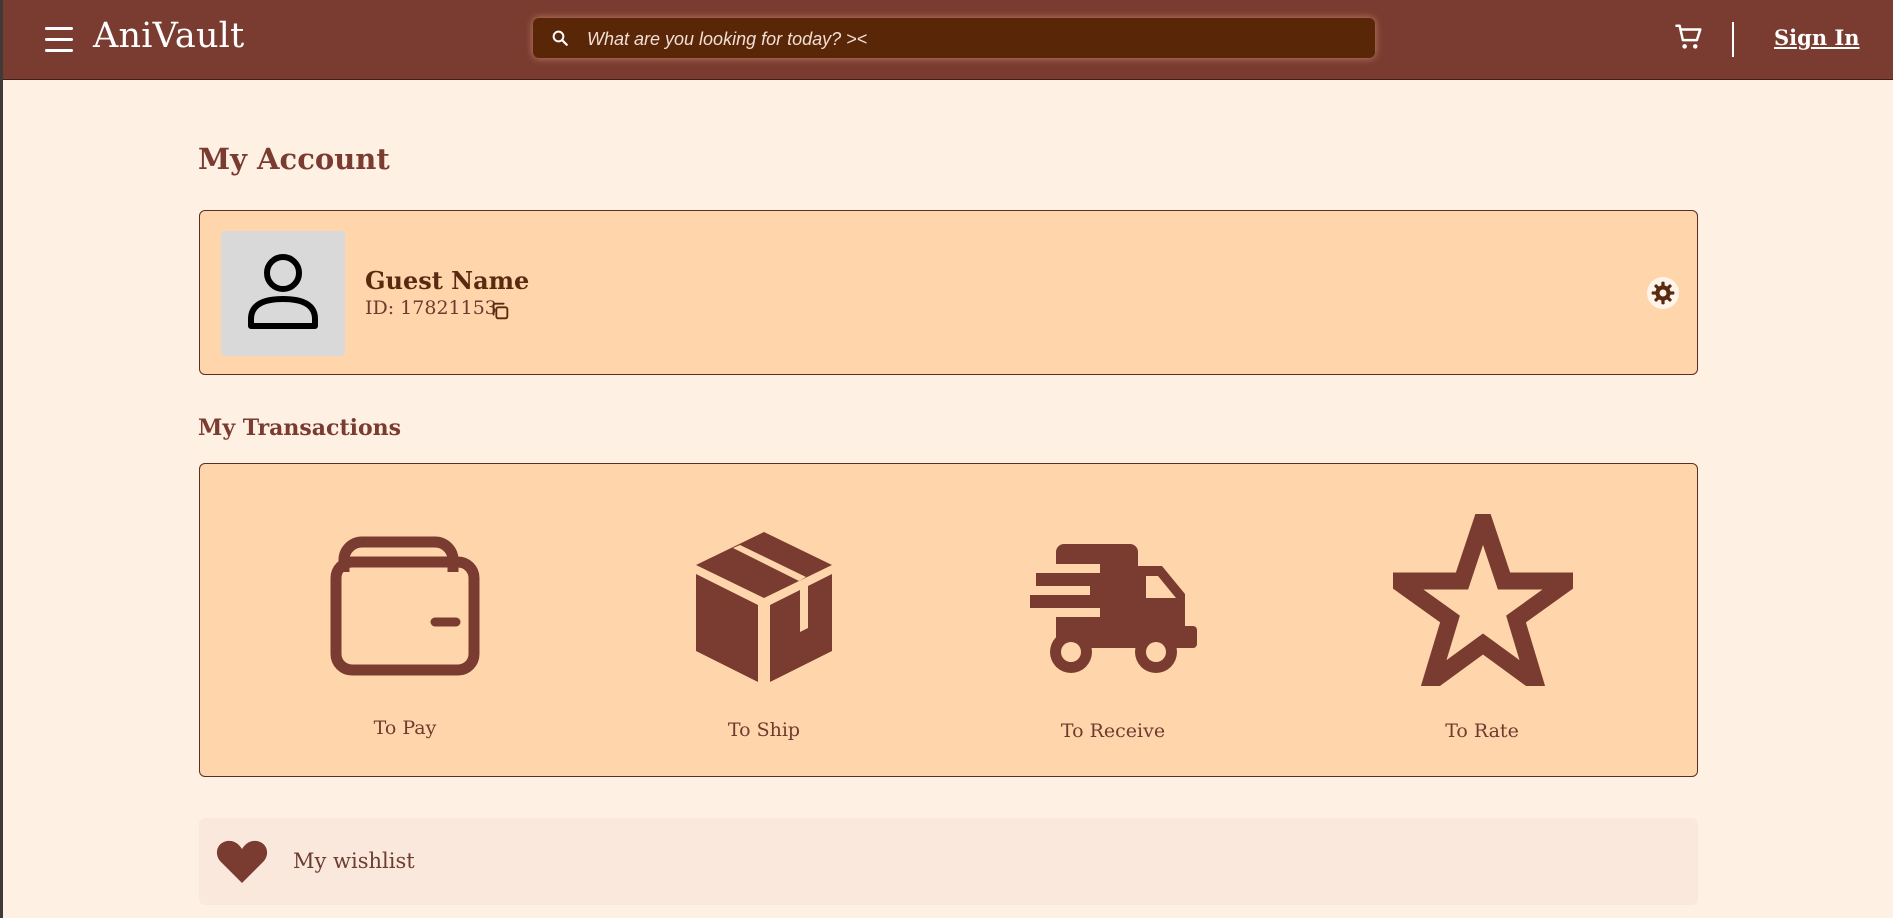 The width and height of the screenshot is (1893, 918). I want to click on settings-gear-icon, so click(1663, 293).